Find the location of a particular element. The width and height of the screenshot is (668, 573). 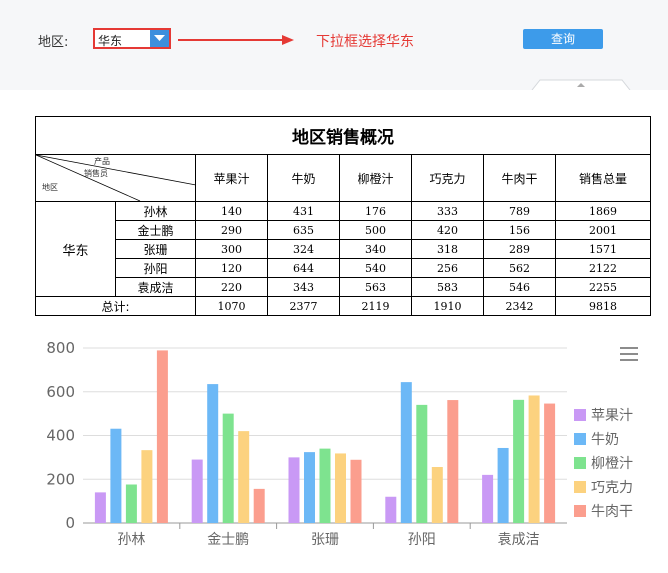

salesperson-name: 张珊 is located at coordinates (155, 249).